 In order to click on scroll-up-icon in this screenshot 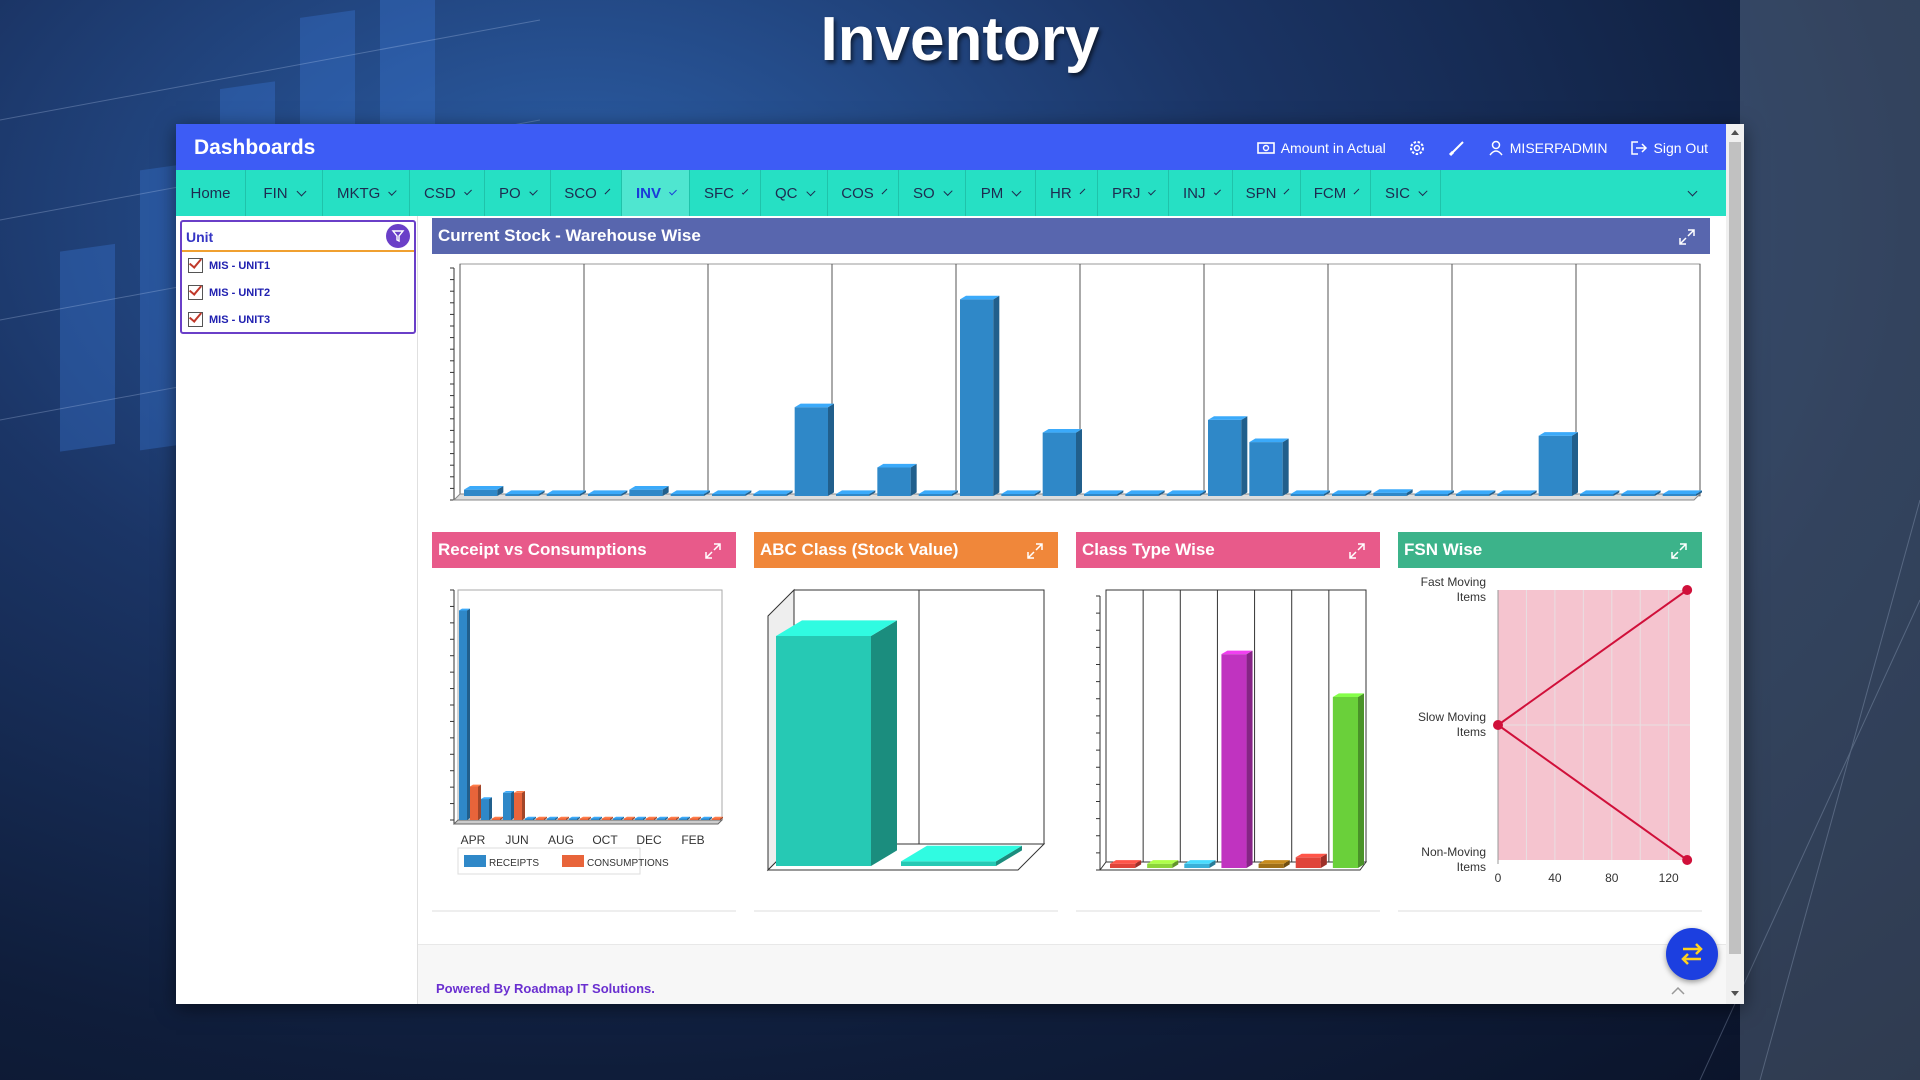, I will do `click(1735, 132)`.